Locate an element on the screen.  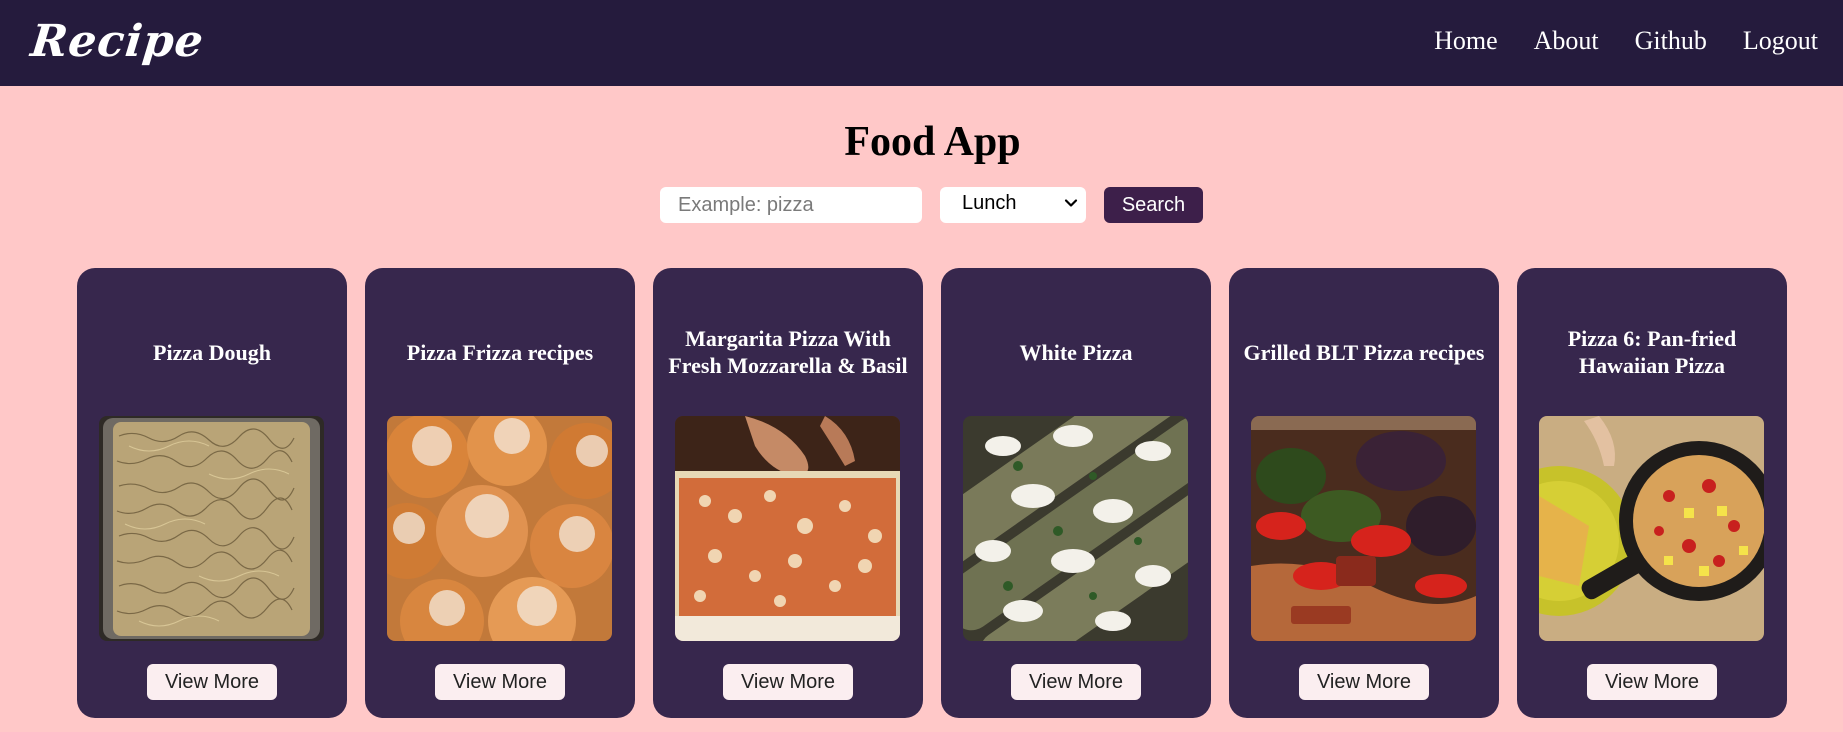
meal-type-selected: Lunch is located at coordinates (989, 203).